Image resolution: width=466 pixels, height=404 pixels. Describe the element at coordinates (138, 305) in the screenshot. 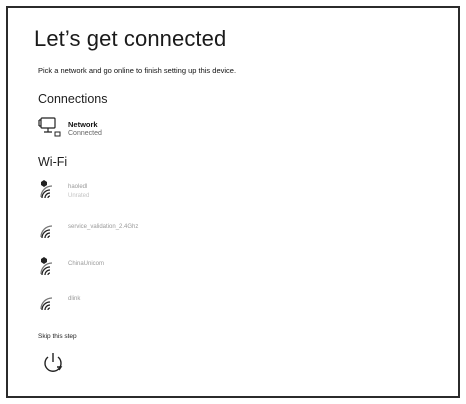

I see `wifi-network-item: dlink` at that location.